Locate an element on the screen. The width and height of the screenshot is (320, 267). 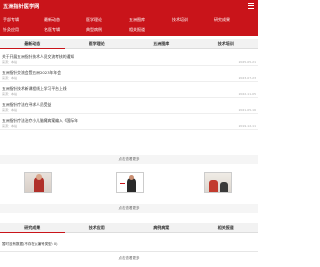
tab-cases: 病例病案 is located at coordinates (161, 228).